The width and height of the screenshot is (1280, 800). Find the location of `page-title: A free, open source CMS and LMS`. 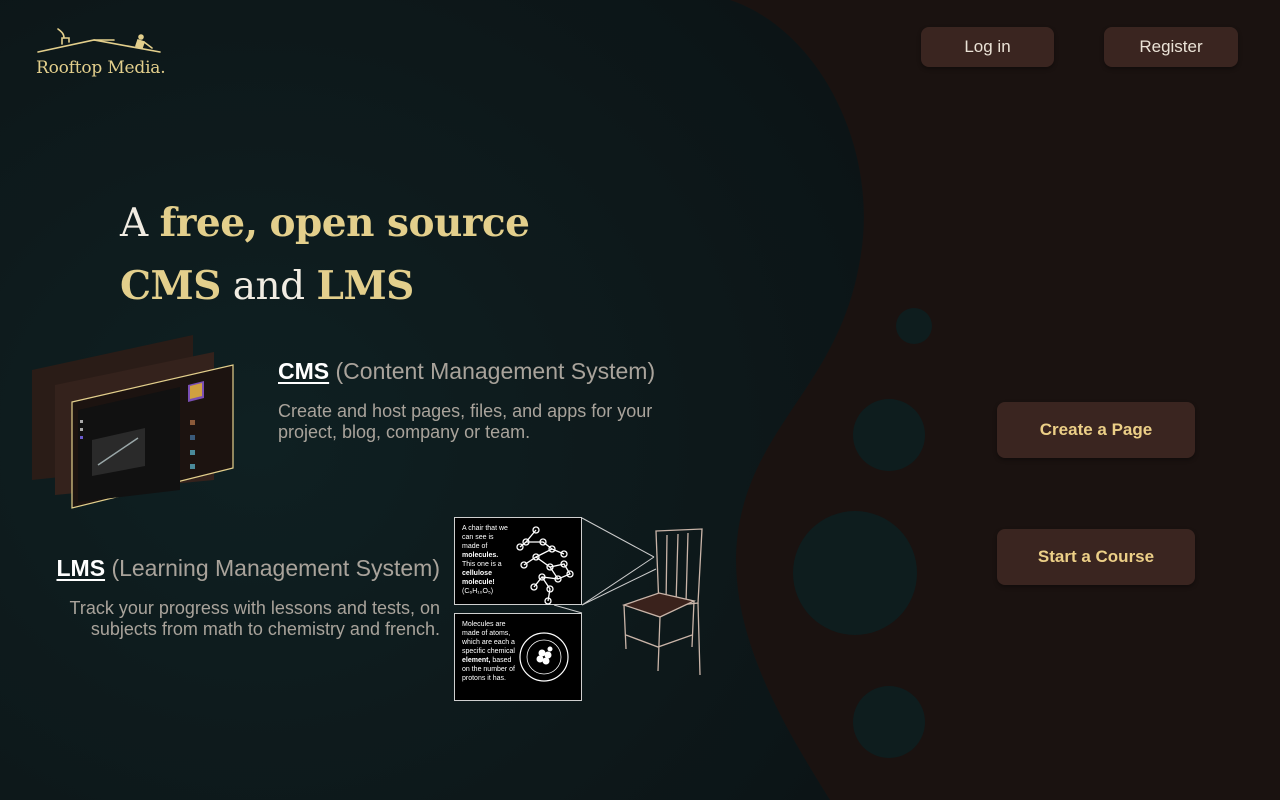

page-title: A free, open source CMS and LMS is located at coordinates (325, 255).